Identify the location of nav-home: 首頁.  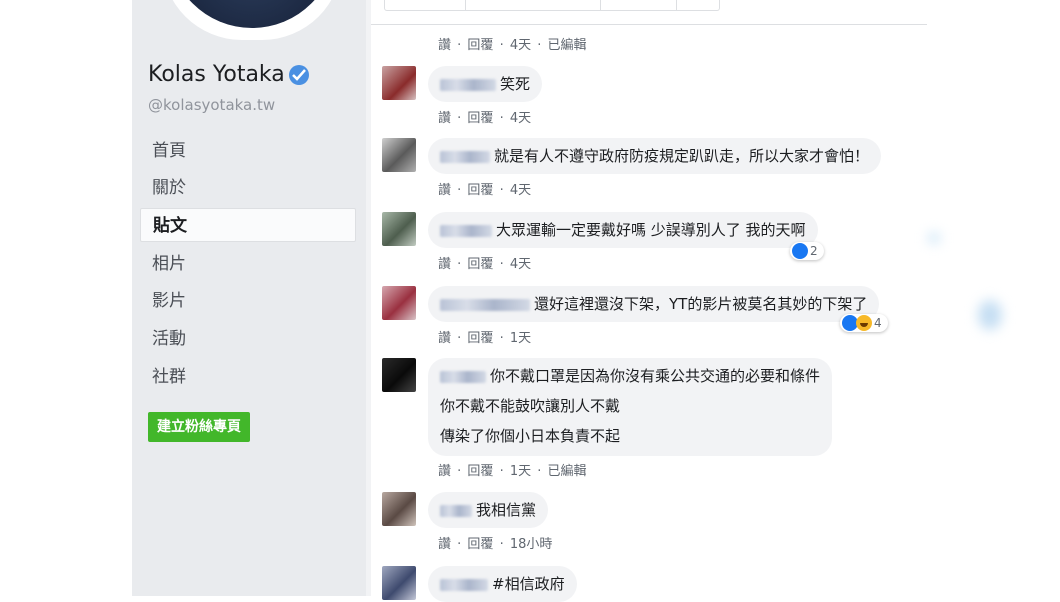
(248, 151).